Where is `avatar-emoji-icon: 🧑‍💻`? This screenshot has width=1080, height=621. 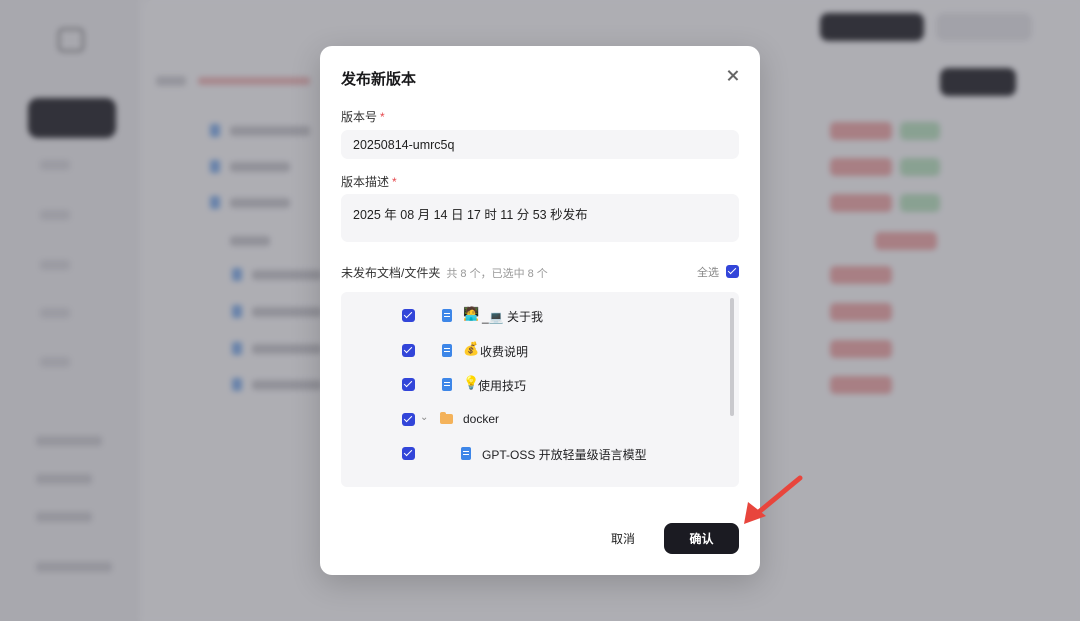 avatar-emoji-icon: 🧑‍💻 is located at coordinates (471, 314).